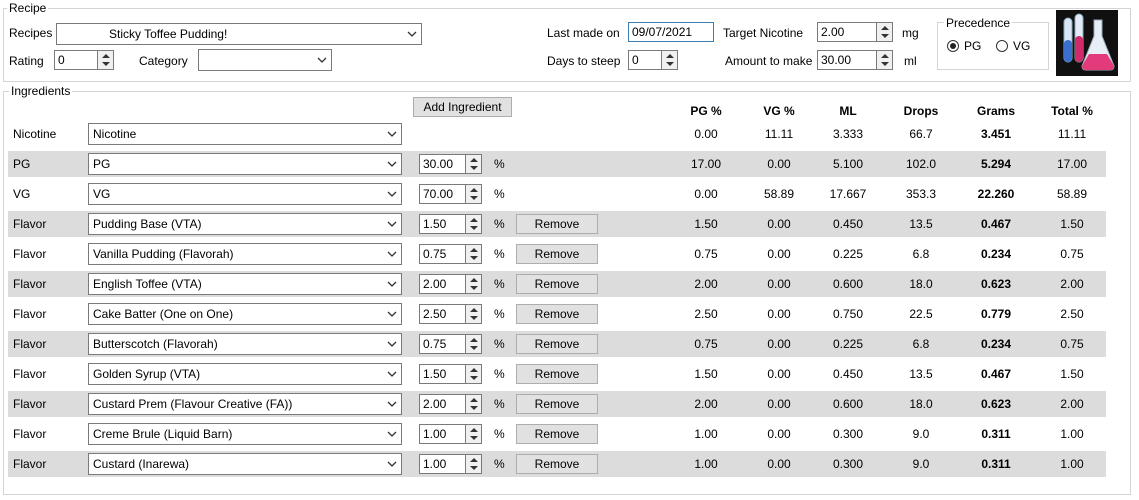 Image resolution: width=1139 pixels, height=500 pixels. Describe the element at coordinates (239, 34) in the screenshot. I see `recipe-select: Sticky Toffee Pudding!` at that location.